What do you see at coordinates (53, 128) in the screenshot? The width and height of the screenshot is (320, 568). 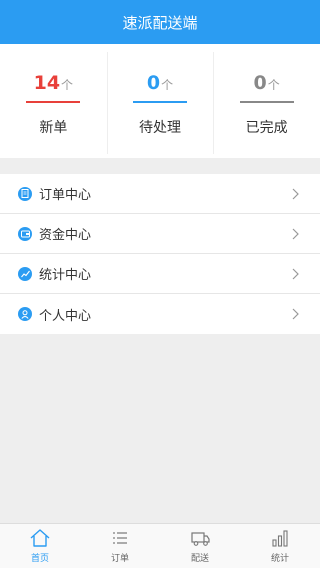 I see `stat-label: 新单` at bounding box center [53, 128].